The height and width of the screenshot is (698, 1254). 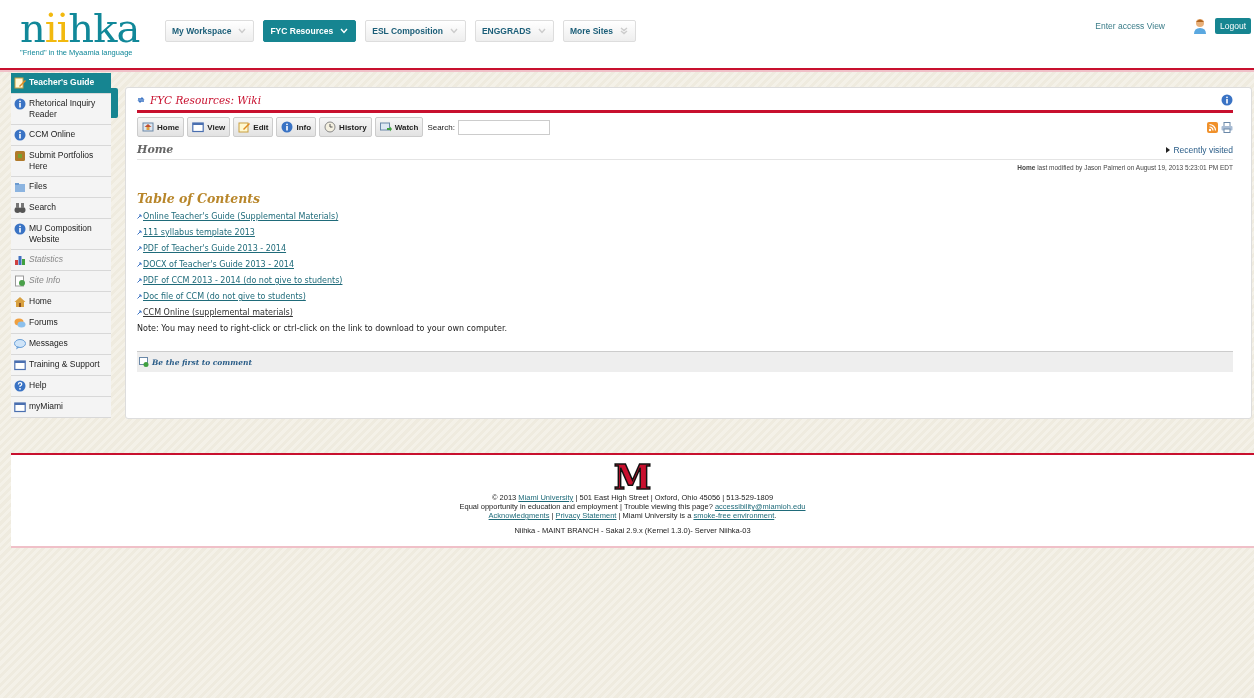 I want to click on sidebar-item: Files, so click(x=61, y=187).